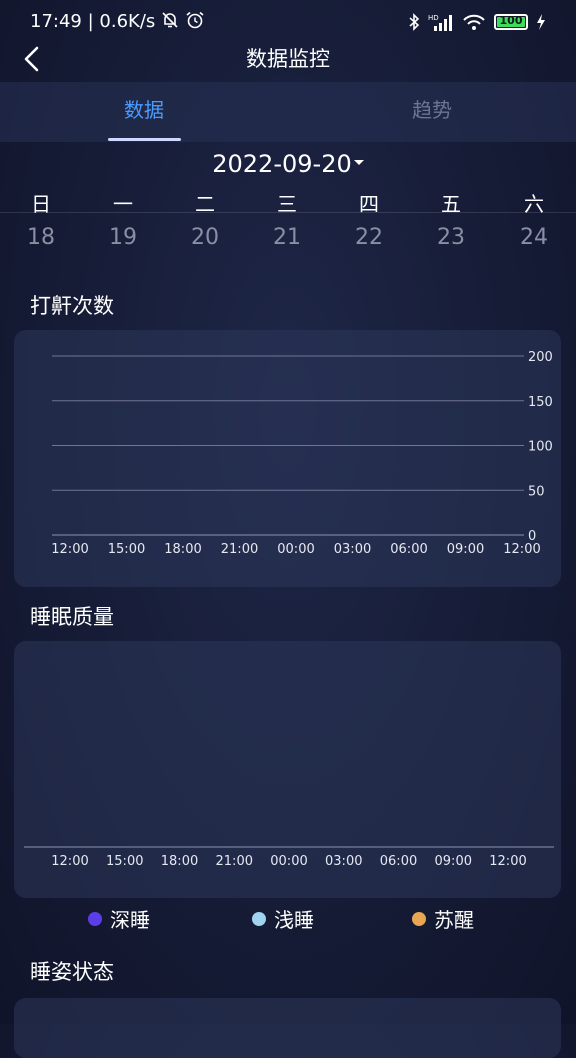 The height and width of the screenshot is (1058, 576). What do you see at coordinates (195, 20) in the screenshot?
I see `alarm-icon` at bounding box center [195, 20].